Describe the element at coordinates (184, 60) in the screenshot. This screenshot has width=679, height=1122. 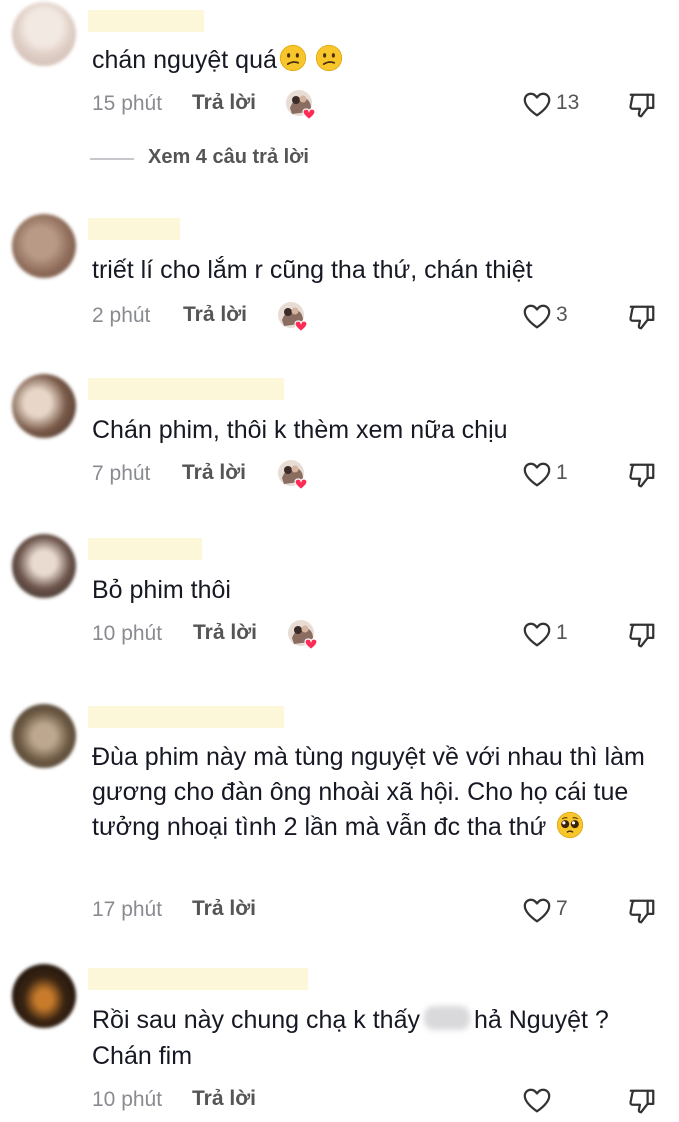
I see `comment-text-content: chán nguyệt quá` at that location.